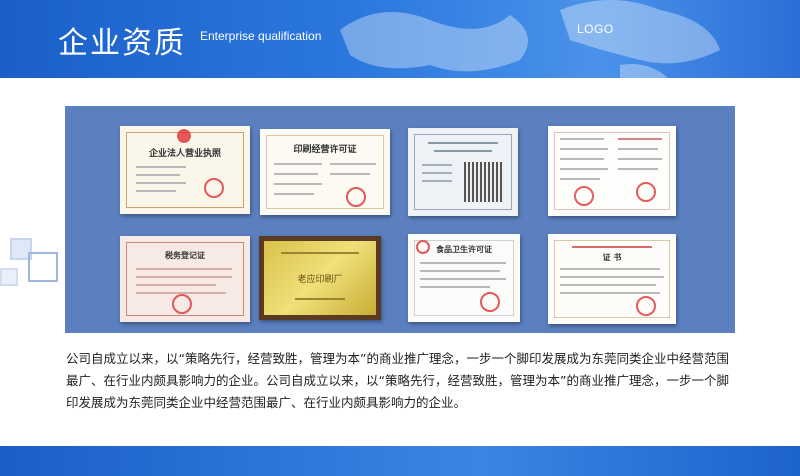 This screenshot has height=476, width=800. What do you see at coordinates (185, 170) in the screenshot?
I see `certificate-business-license: 企业法人营业执照` at bounding box center [185, 170].